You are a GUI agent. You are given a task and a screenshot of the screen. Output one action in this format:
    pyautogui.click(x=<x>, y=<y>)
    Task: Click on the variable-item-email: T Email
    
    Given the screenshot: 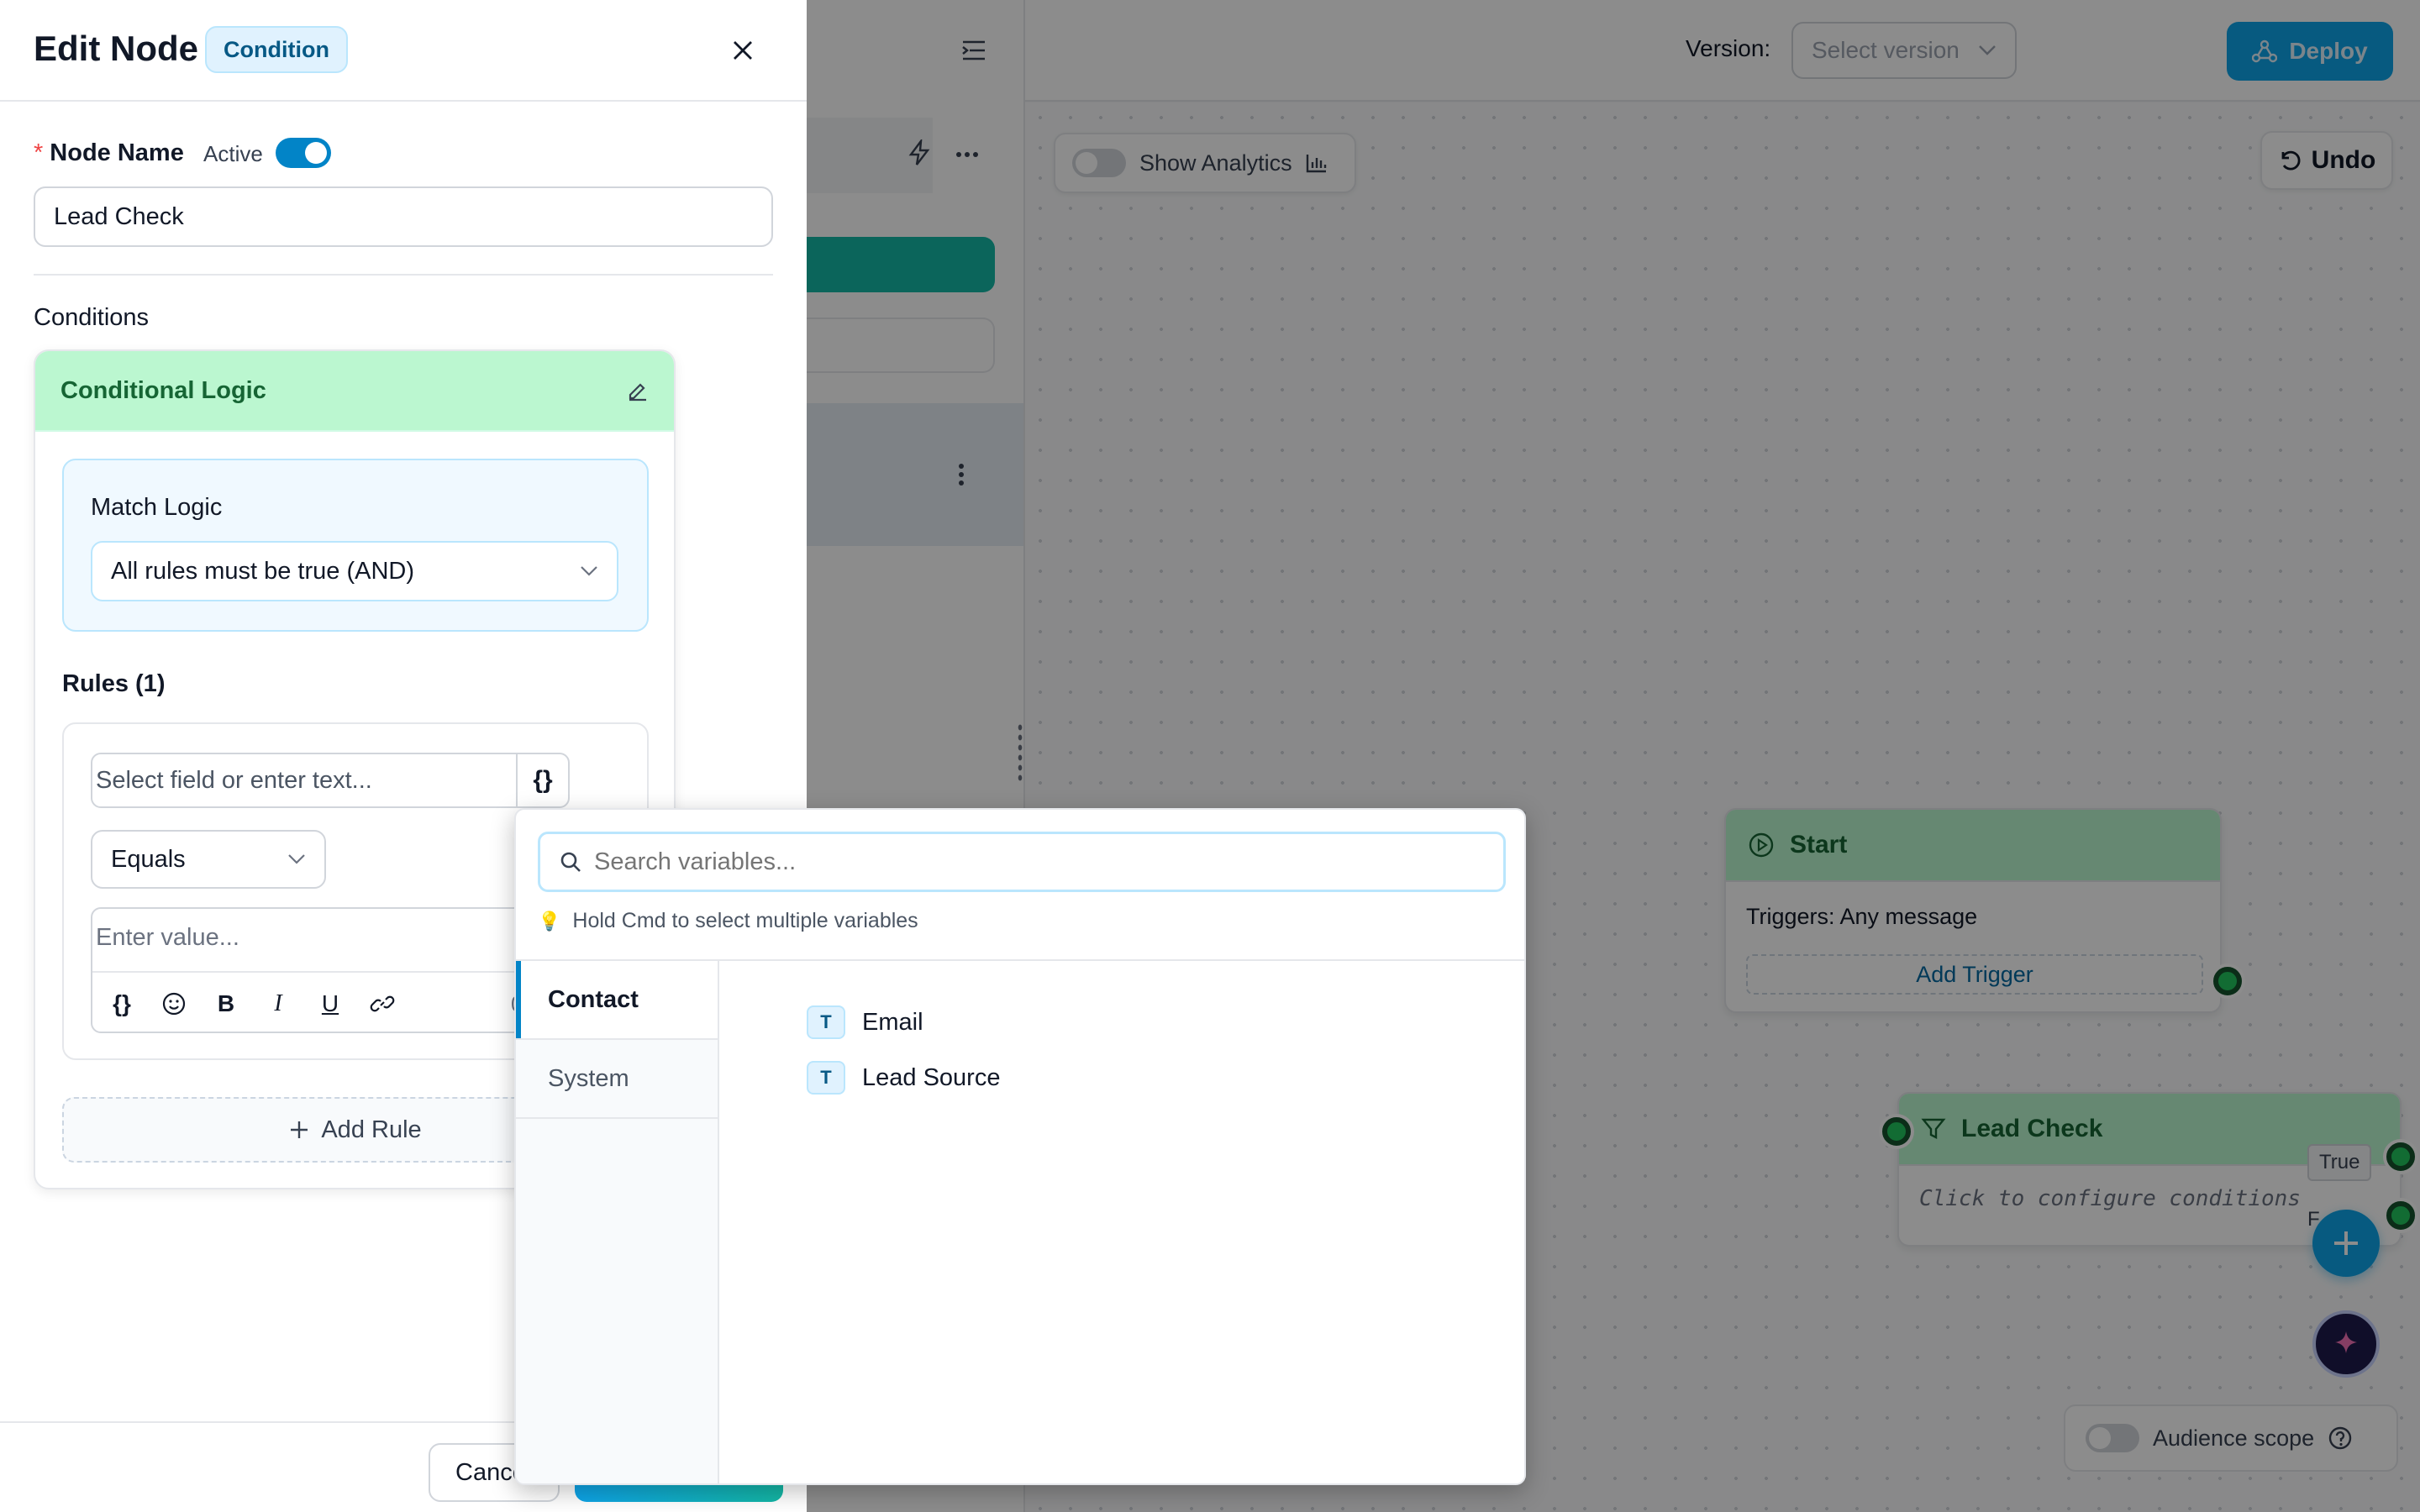 What is the action you would take?
    pyautogui.click(x=1121, y=1022)
    